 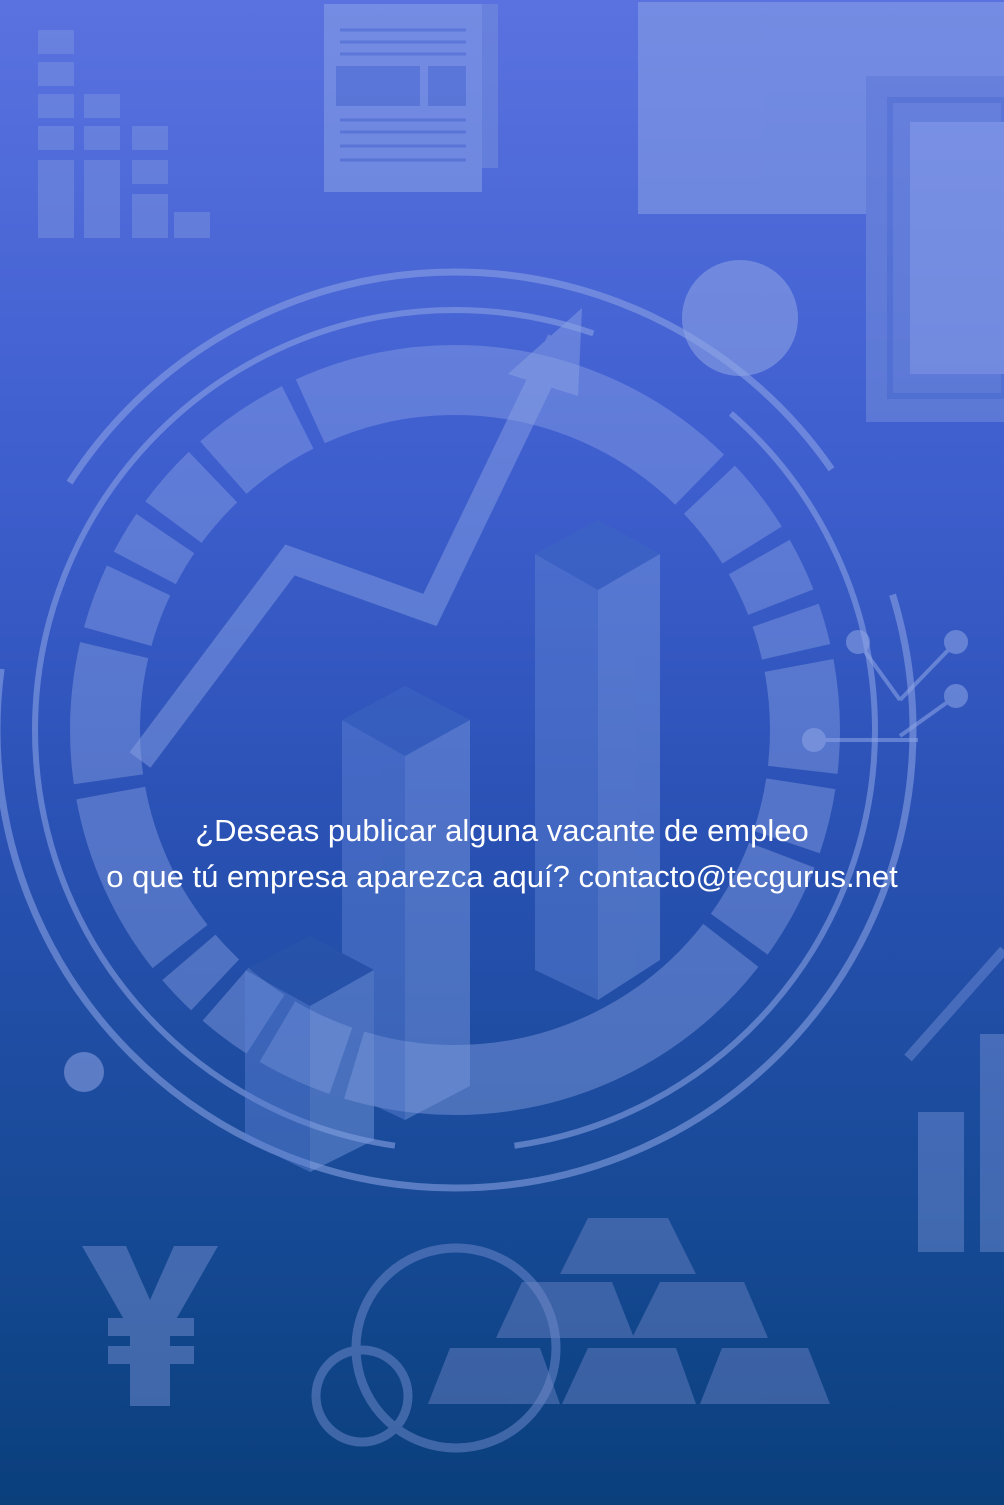 I want to click on yen-icon, so click(x=150, y=1326).